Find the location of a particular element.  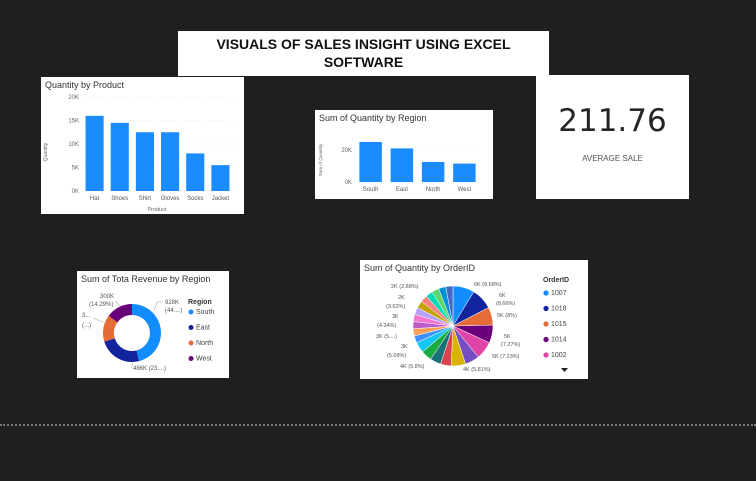

data-label: (7.27%) is located at coordinates (510, 345).